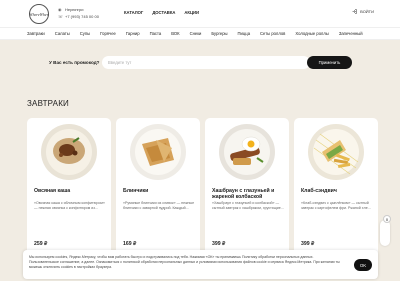 The height and width of the screenshot is (281, 400). Describe the element at coordinates (385, 233) in the screenshot. I see `floating-cart-widget` at that location.